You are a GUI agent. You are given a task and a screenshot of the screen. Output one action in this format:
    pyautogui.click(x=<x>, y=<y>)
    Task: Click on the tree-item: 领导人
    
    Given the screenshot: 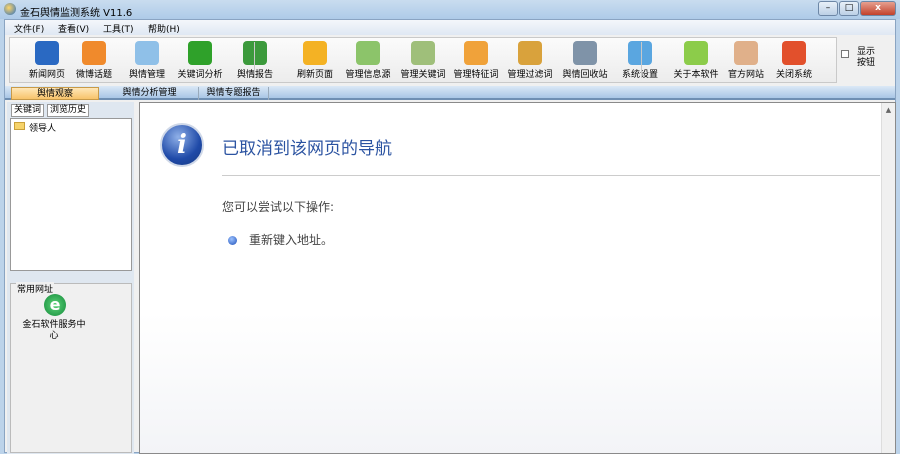 What is the action you would take?
    pyautogui.click(x=42, y=127)
    